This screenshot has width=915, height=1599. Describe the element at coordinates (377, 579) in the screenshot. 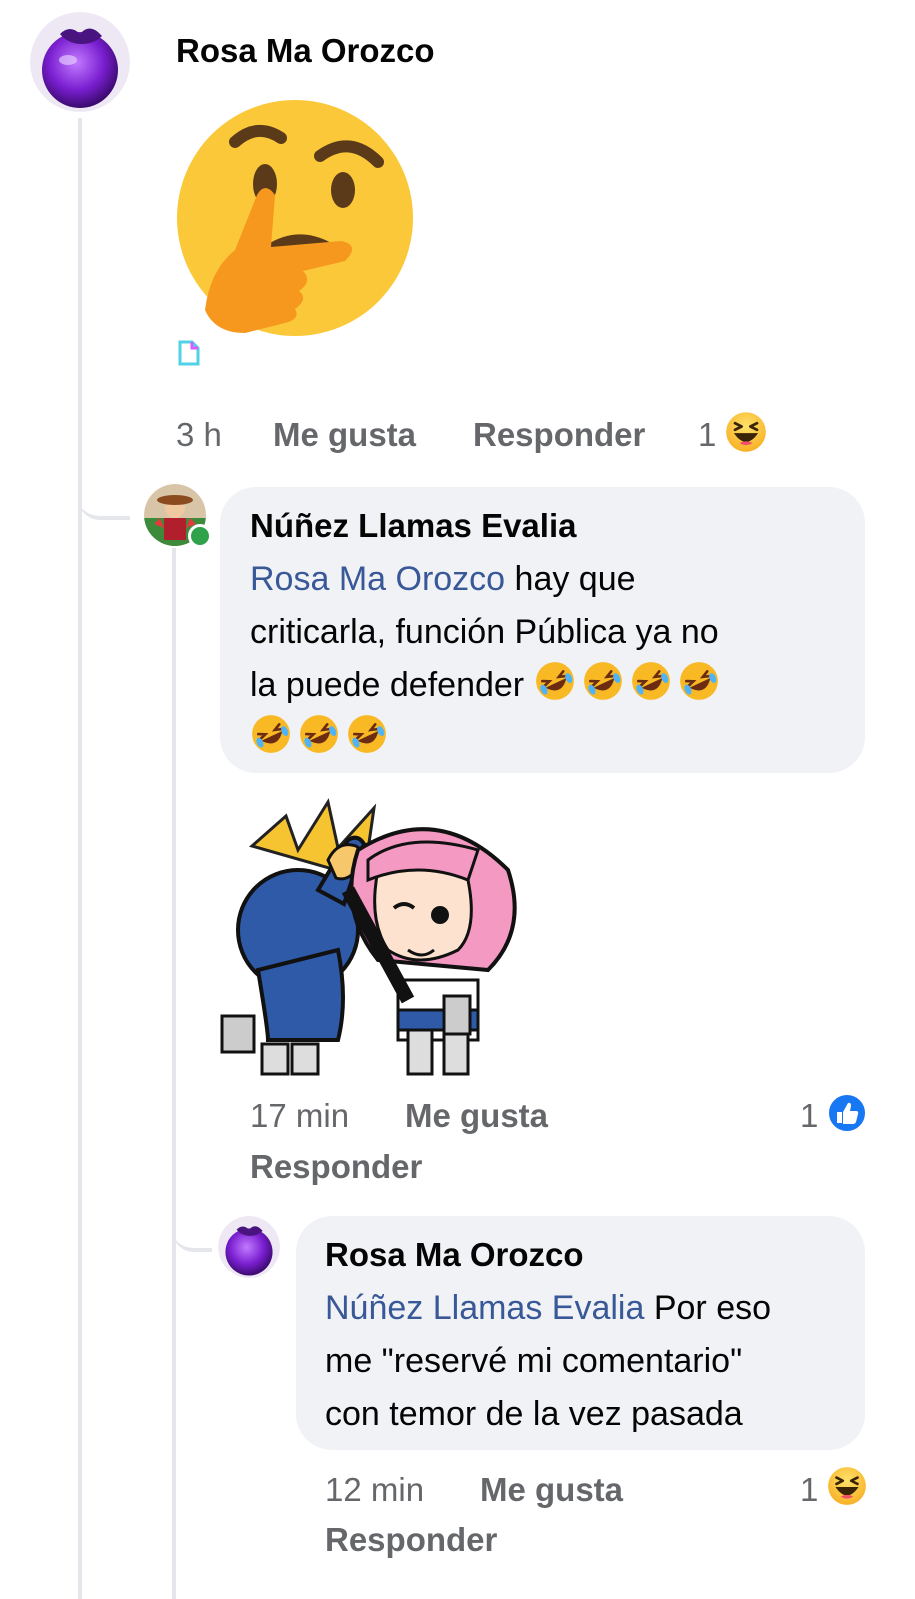

I see `mention-link: Rosa Ma Orozco` at that location.